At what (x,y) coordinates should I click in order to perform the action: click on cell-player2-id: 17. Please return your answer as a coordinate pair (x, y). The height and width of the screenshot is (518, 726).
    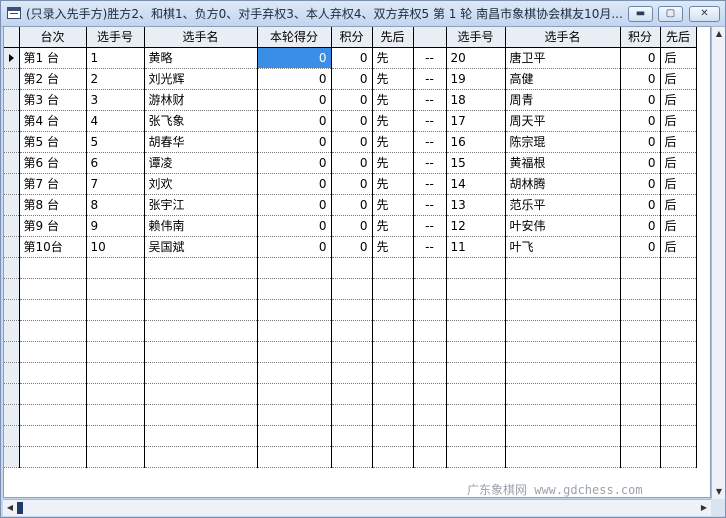
    Looking at the image, I should click on (476, 121).